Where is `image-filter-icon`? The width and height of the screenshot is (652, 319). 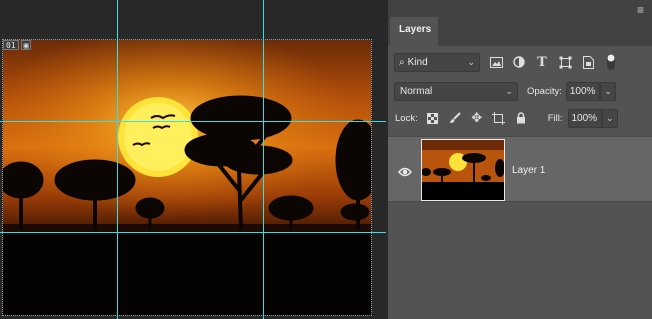
image-filter-icon is located at coordinates (496, 62).